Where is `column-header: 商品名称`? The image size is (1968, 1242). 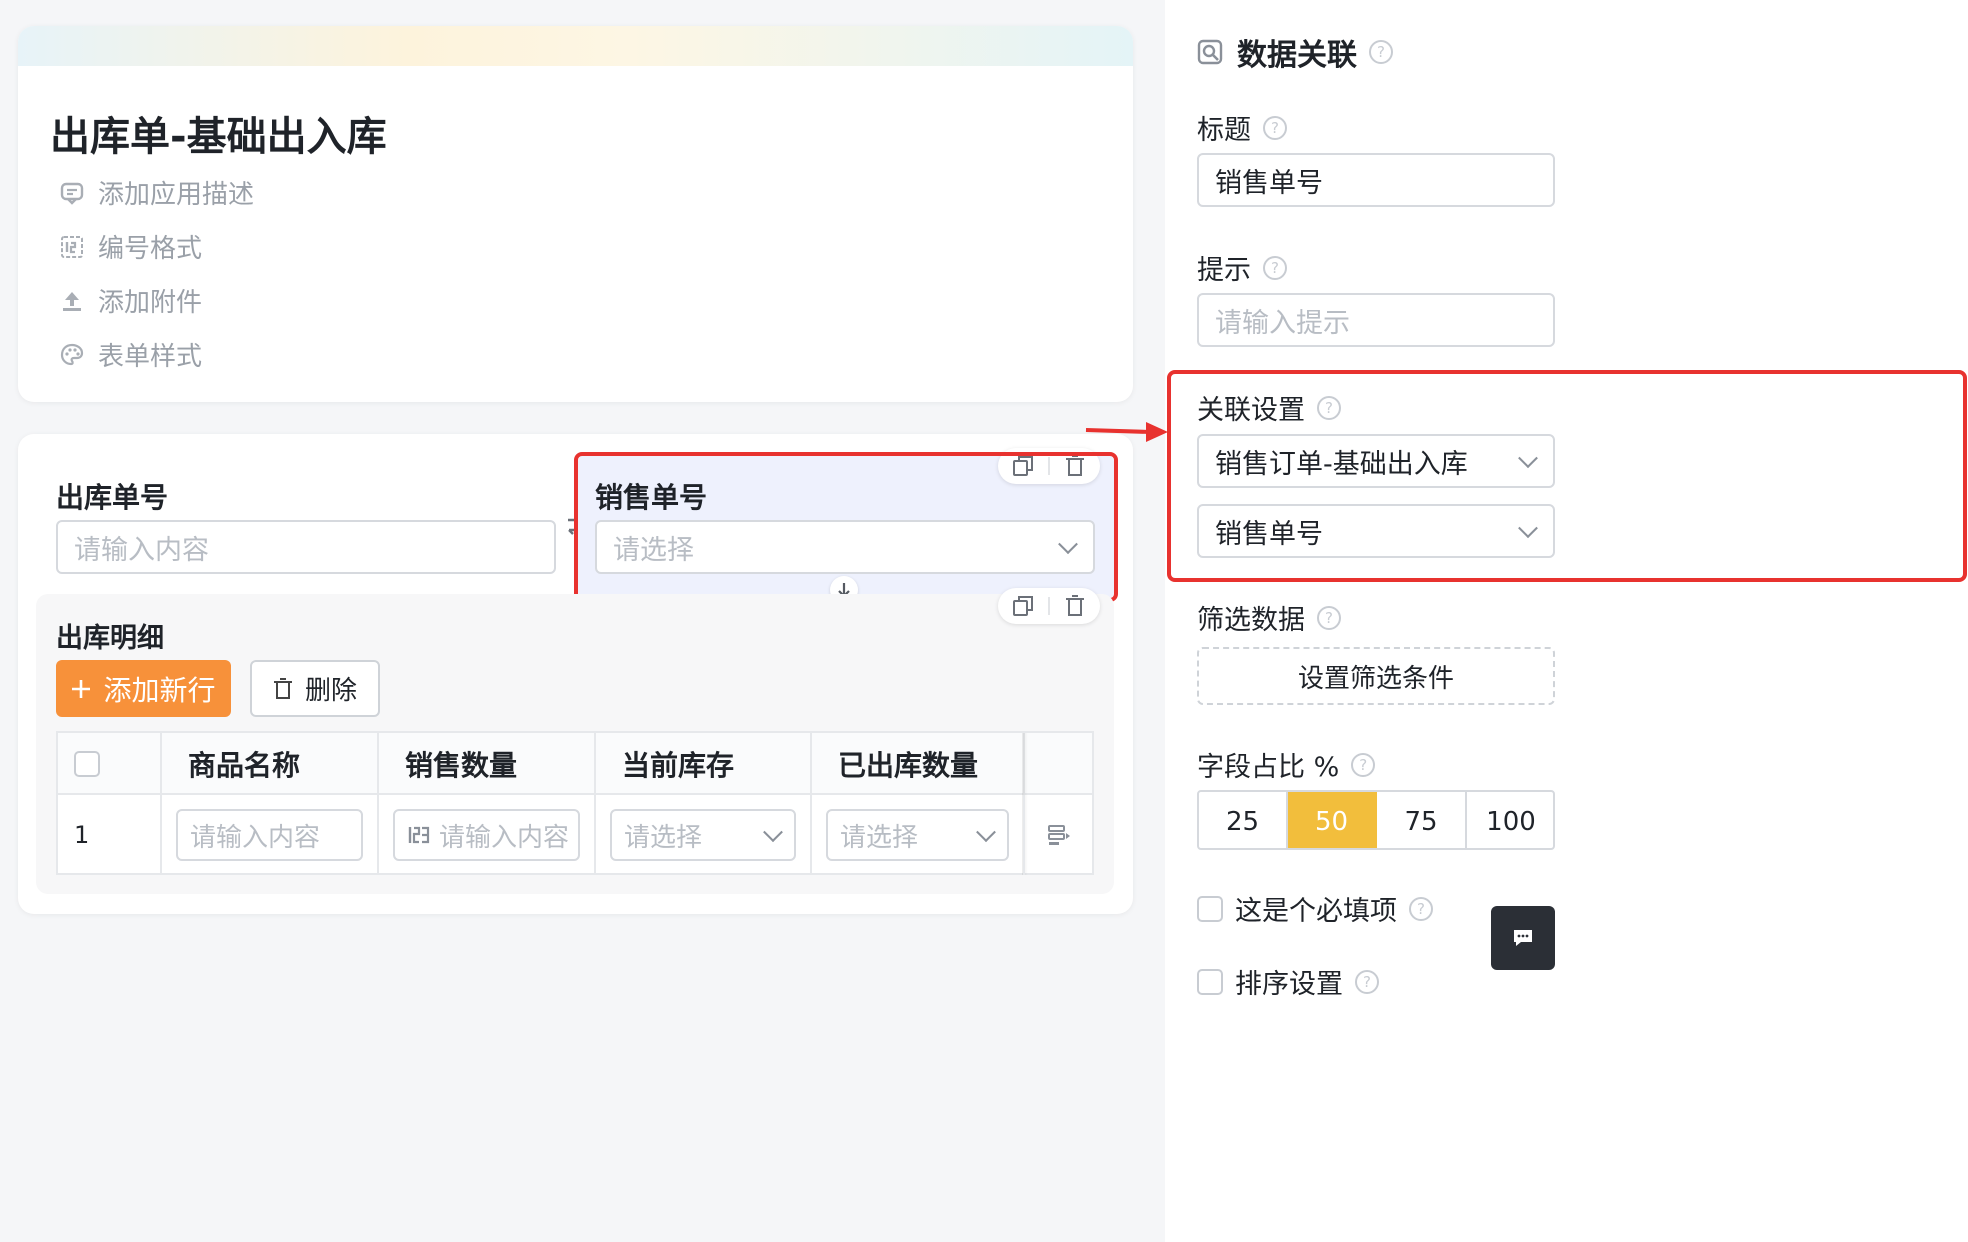 column-header: 商品名称 is located at coordinates (270, 764).